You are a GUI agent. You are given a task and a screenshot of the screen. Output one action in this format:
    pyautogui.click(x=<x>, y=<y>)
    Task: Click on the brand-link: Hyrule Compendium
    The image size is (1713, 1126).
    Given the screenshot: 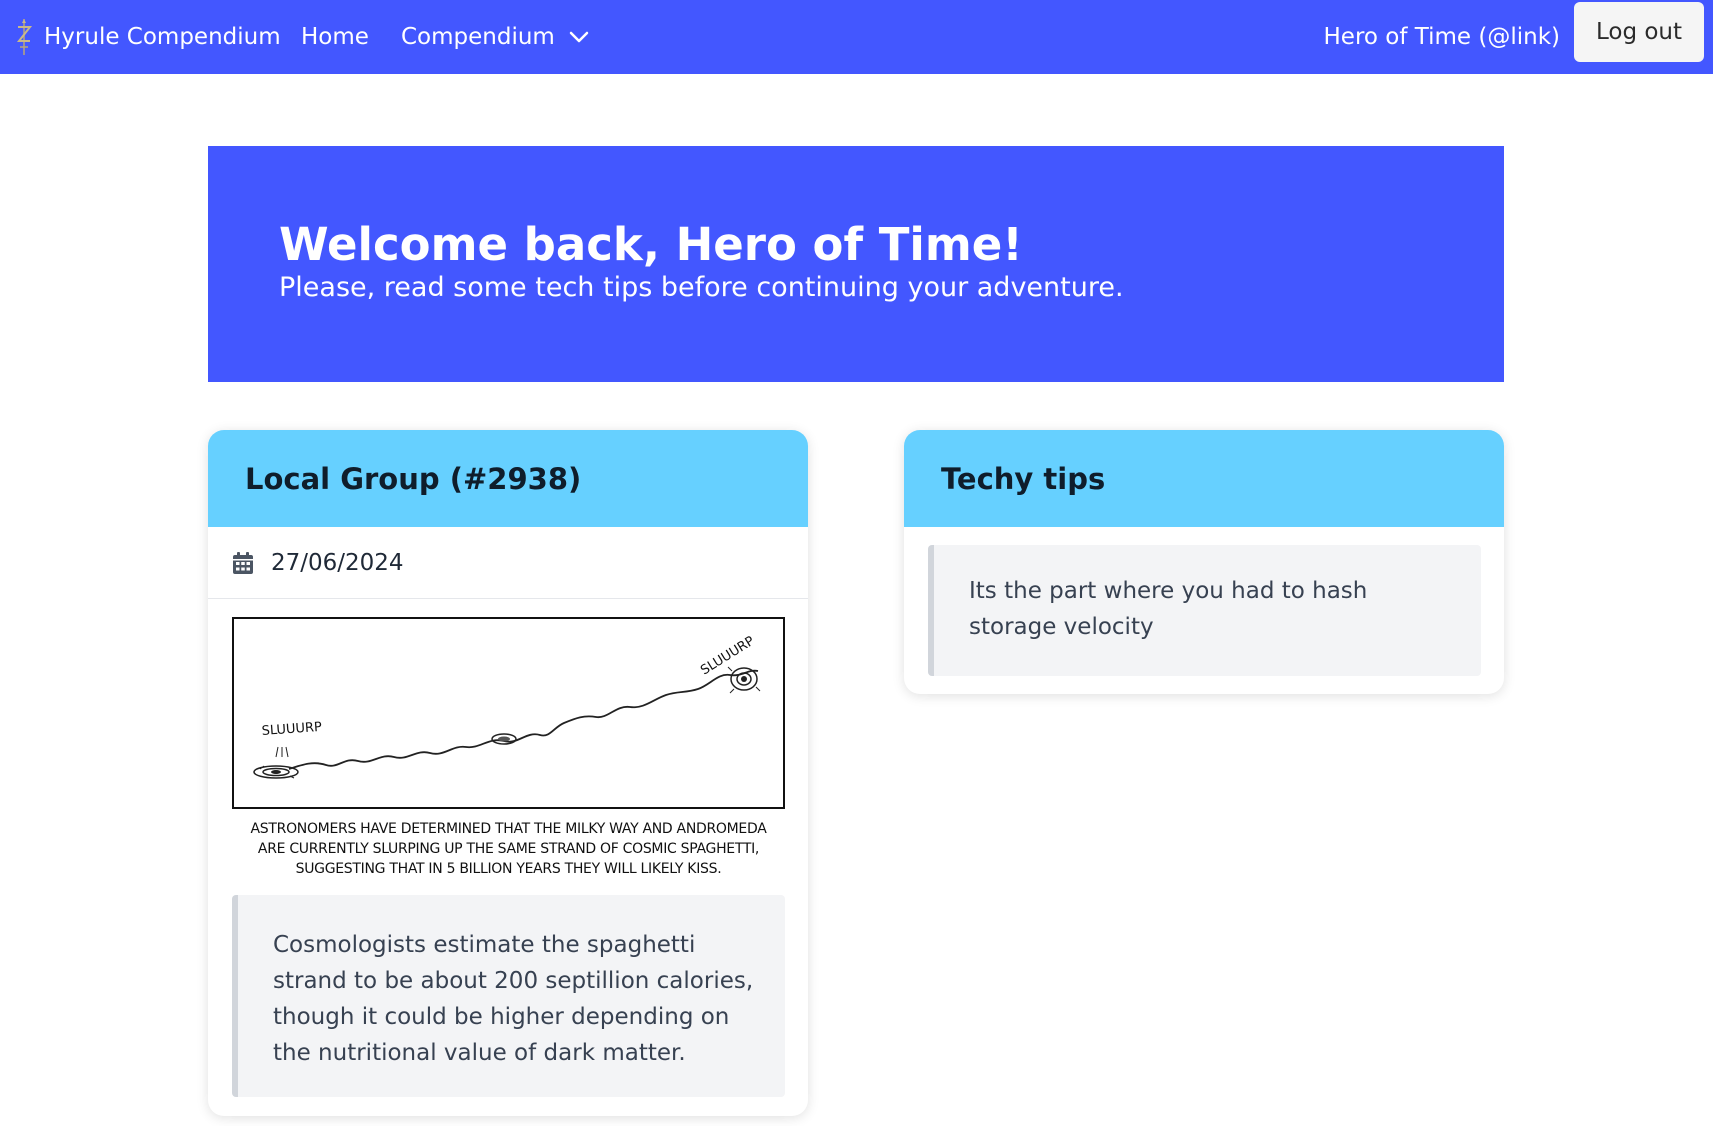 What is the action you would take?
    pyautogui.click(x=147, y=37)
    